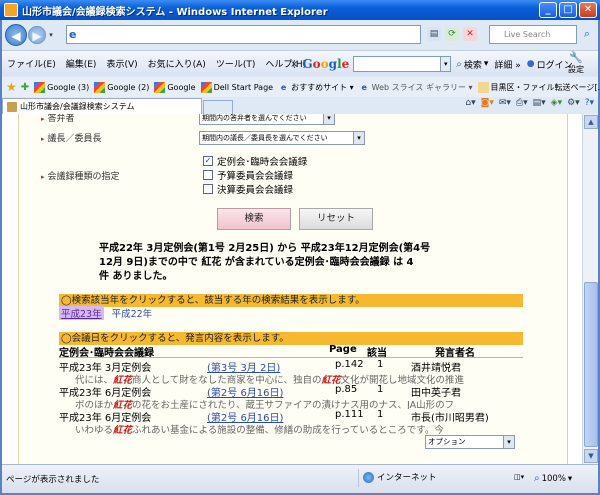  Describe the element at coordinates (529, 103) in the screenshot. I see `command-bar: ⌂▾ ◙▾ ✉▾ ⎙▾ ▤▾ ◈▾ ⚙▾ ?▾` at that location.